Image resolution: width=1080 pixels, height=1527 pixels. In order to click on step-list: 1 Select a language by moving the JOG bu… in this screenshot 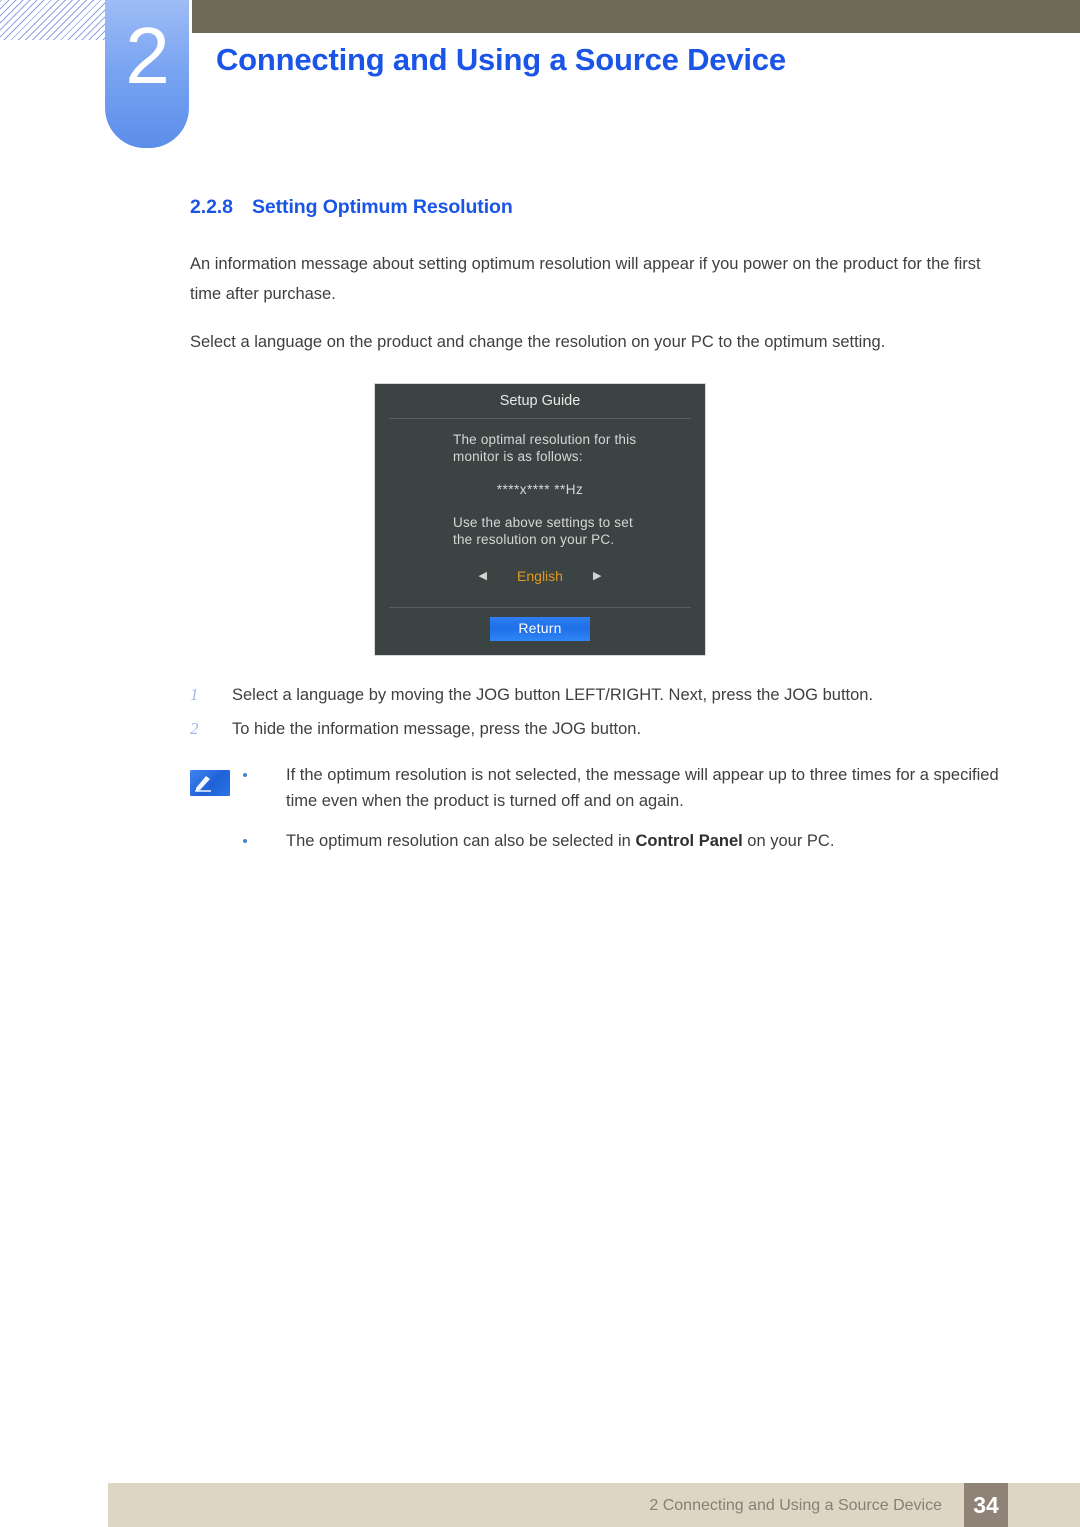, I will do `click(600, 712)`.